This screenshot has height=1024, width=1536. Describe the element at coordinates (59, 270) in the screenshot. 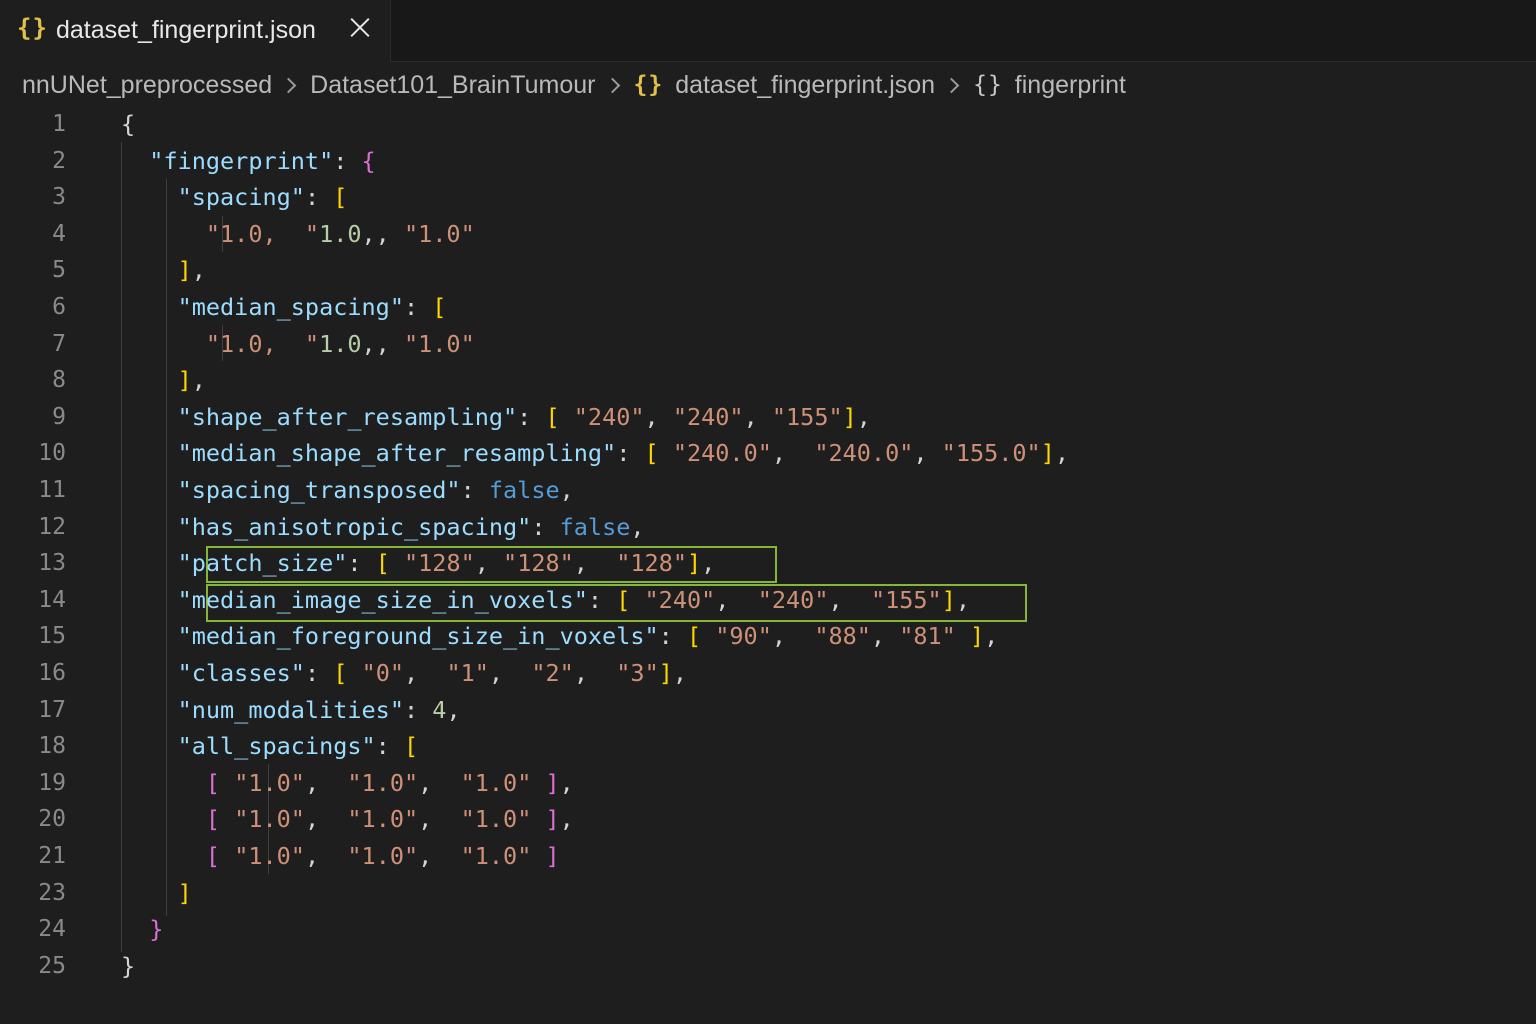

I see `line-number: 5` at that location.